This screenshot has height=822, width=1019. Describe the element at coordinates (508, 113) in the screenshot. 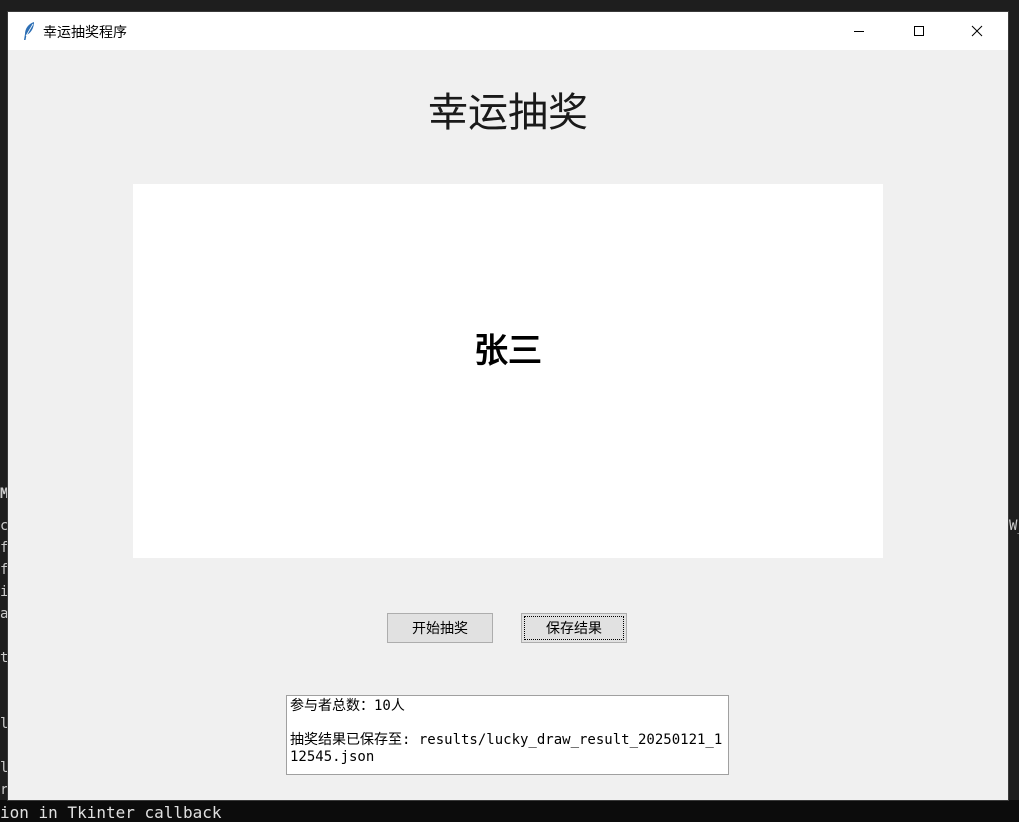

I see `page-title: 幸运抽奖` at that location.